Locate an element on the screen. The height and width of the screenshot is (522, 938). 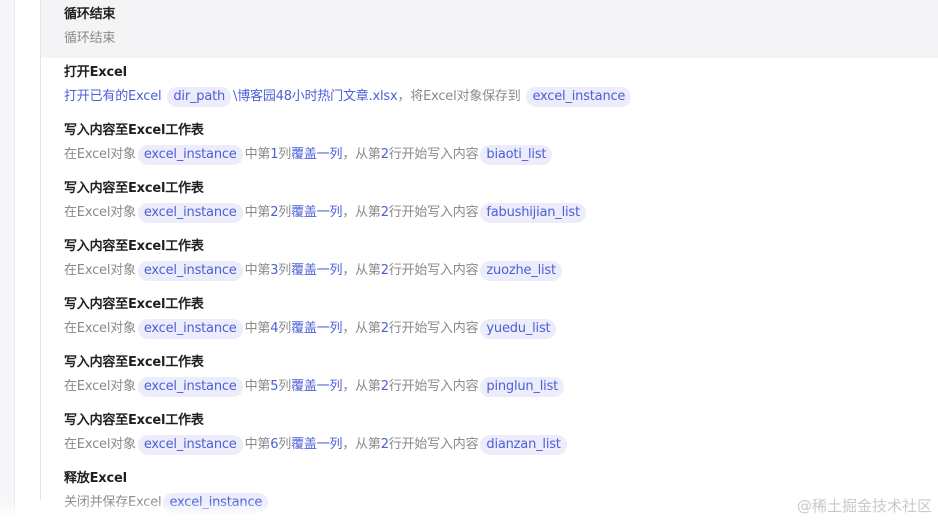
desc-mid: ，将Excel对象保存到 is located at coordinates (459, 96).